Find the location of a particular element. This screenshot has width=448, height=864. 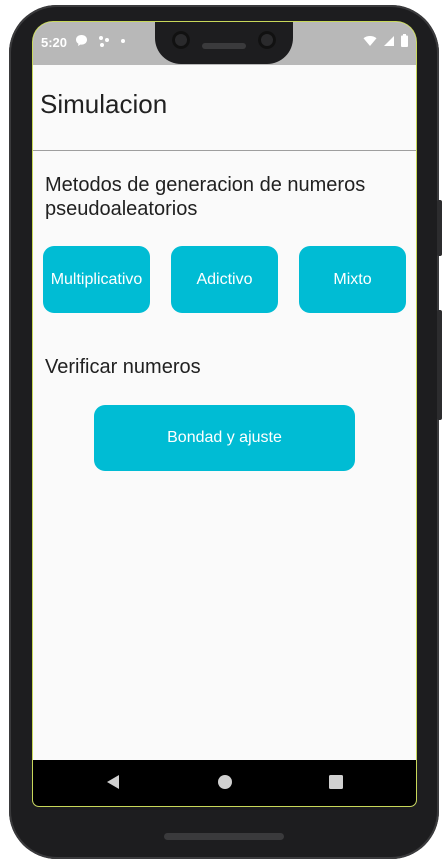

bondad-ajuste-button: Bondad y ajuste is located at coordinates (224, 438).